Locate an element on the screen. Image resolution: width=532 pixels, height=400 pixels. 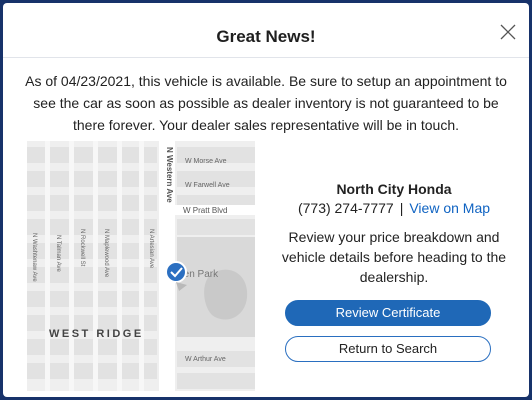
dialog-header: Great News! is located at coordinates (266, 30).